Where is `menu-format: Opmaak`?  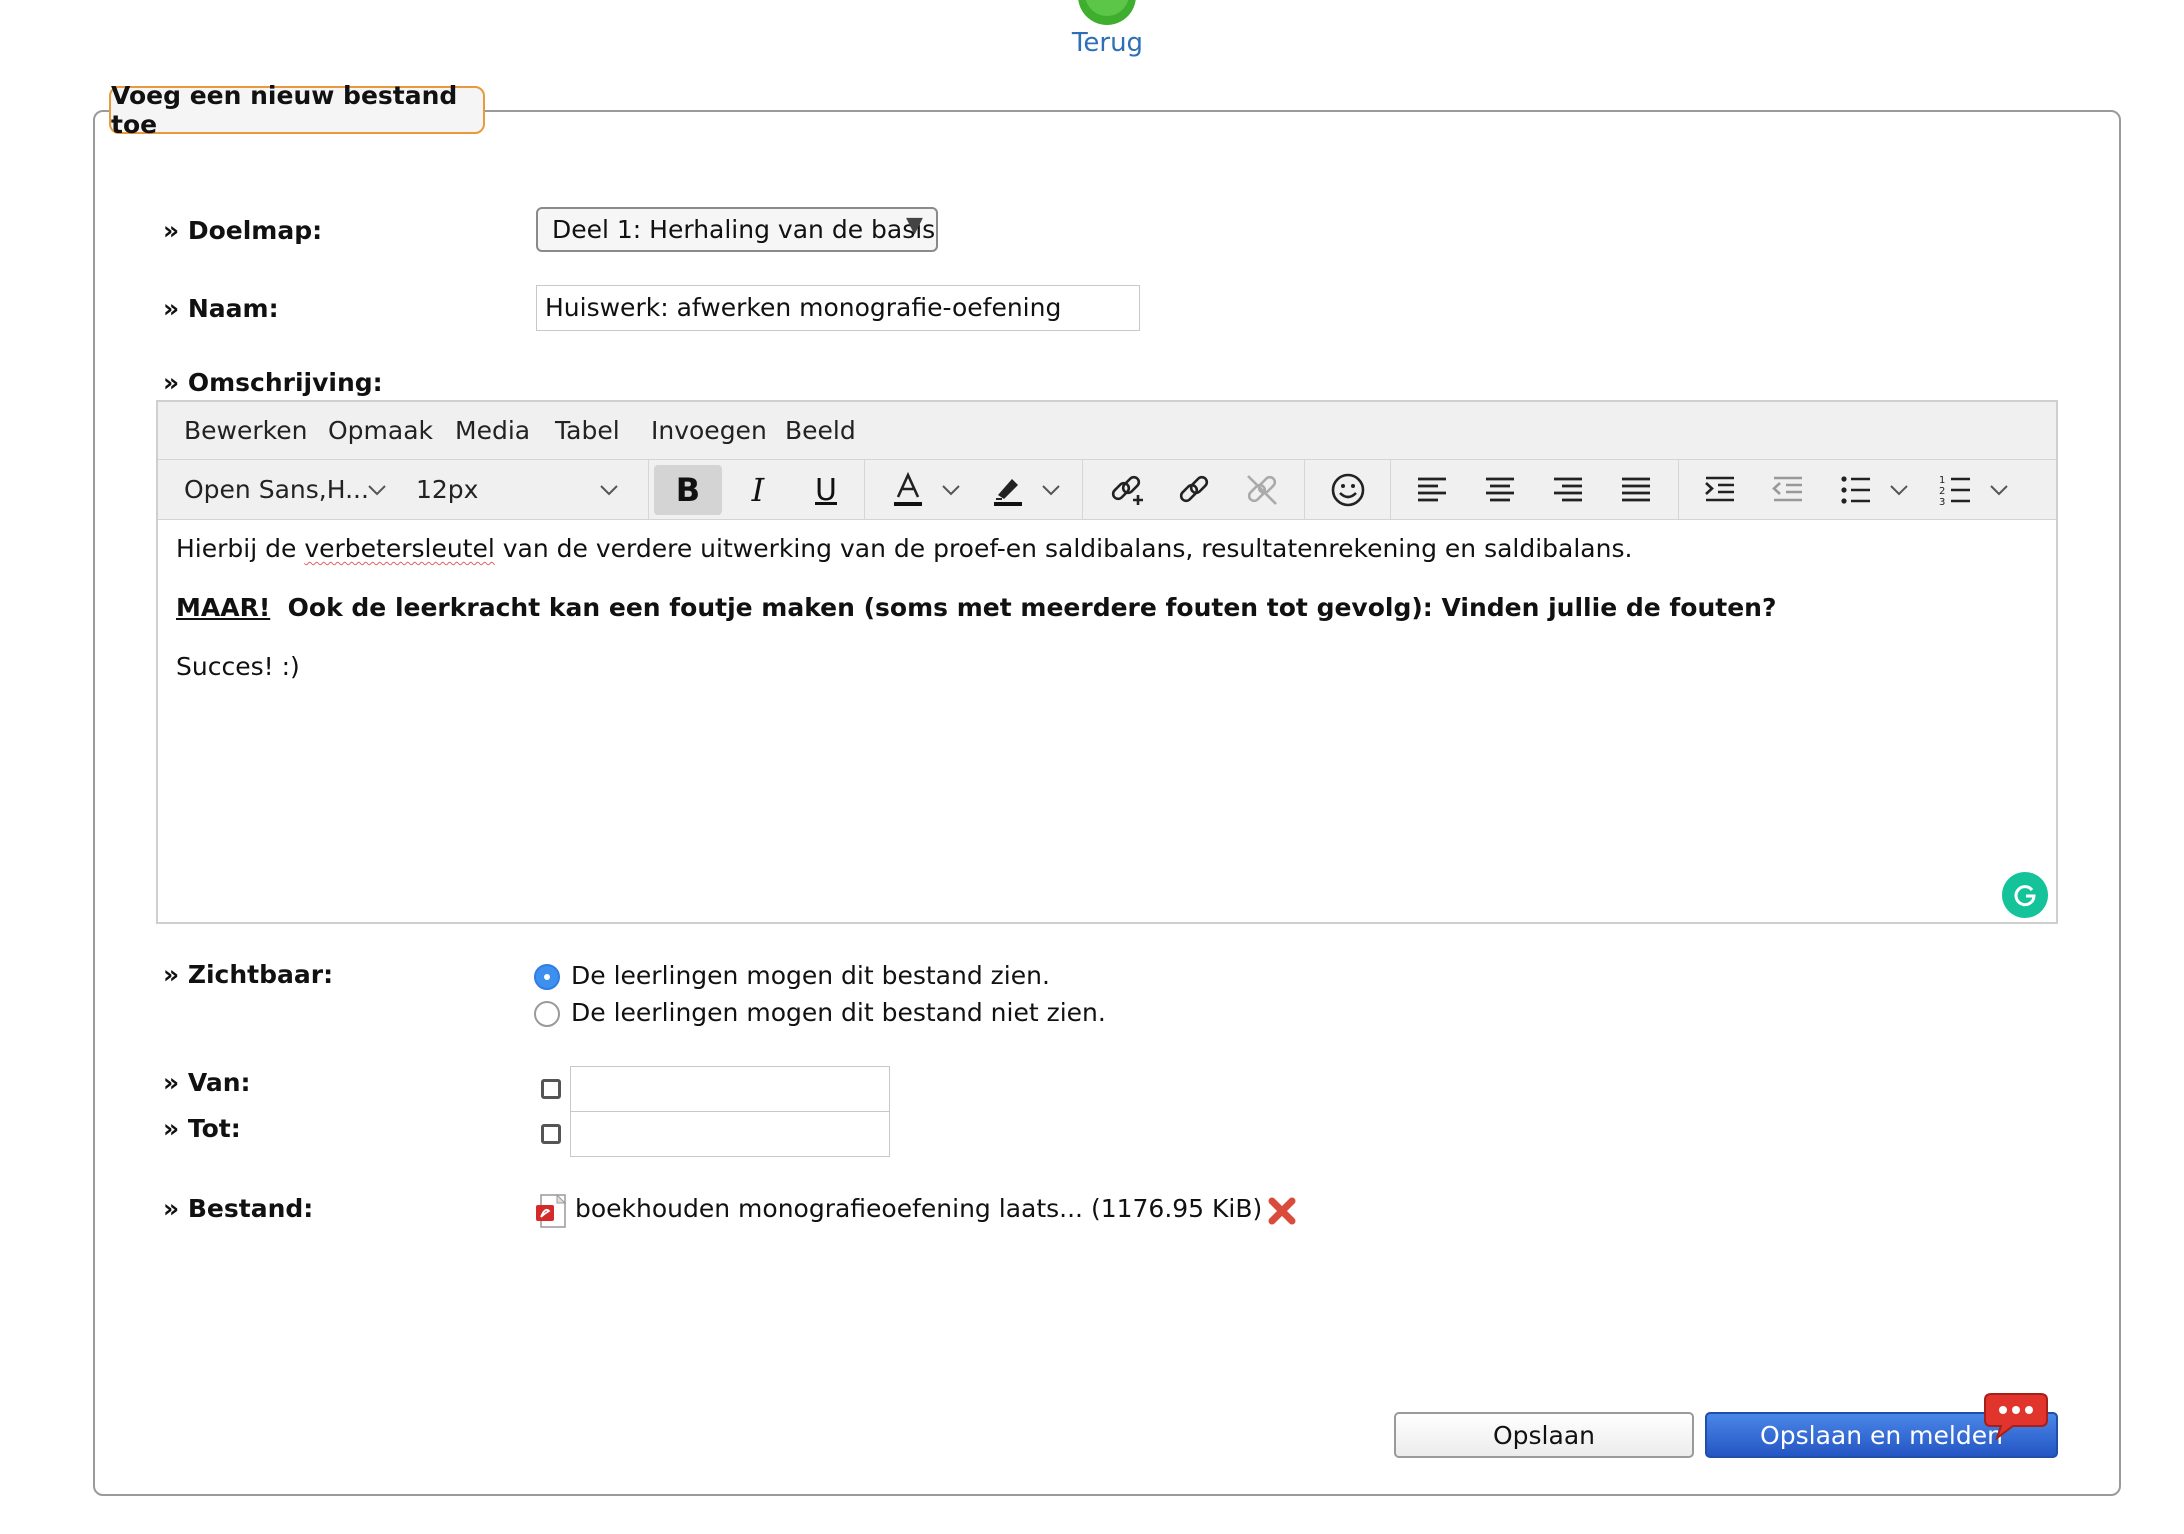 menu-format: Opmaak is located at coordinates (380, 430).